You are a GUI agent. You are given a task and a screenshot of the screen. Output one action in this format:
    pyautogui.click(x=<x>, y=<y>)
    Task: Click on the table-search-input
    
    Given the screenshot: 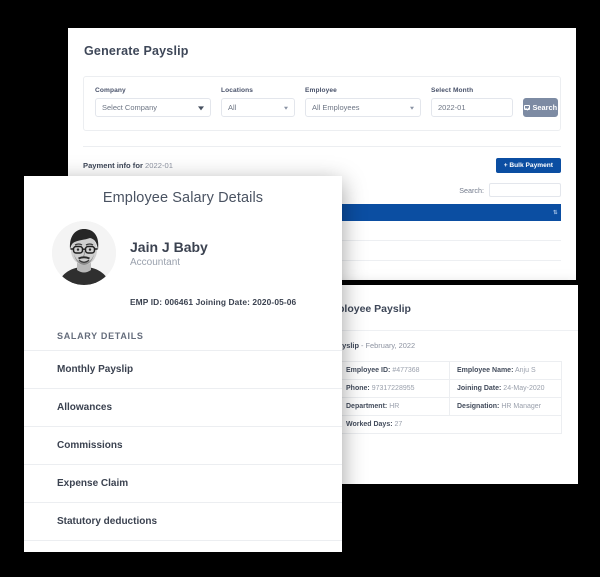 What is the action you would take?
    pyautogui.click(x=525, y=190)
    